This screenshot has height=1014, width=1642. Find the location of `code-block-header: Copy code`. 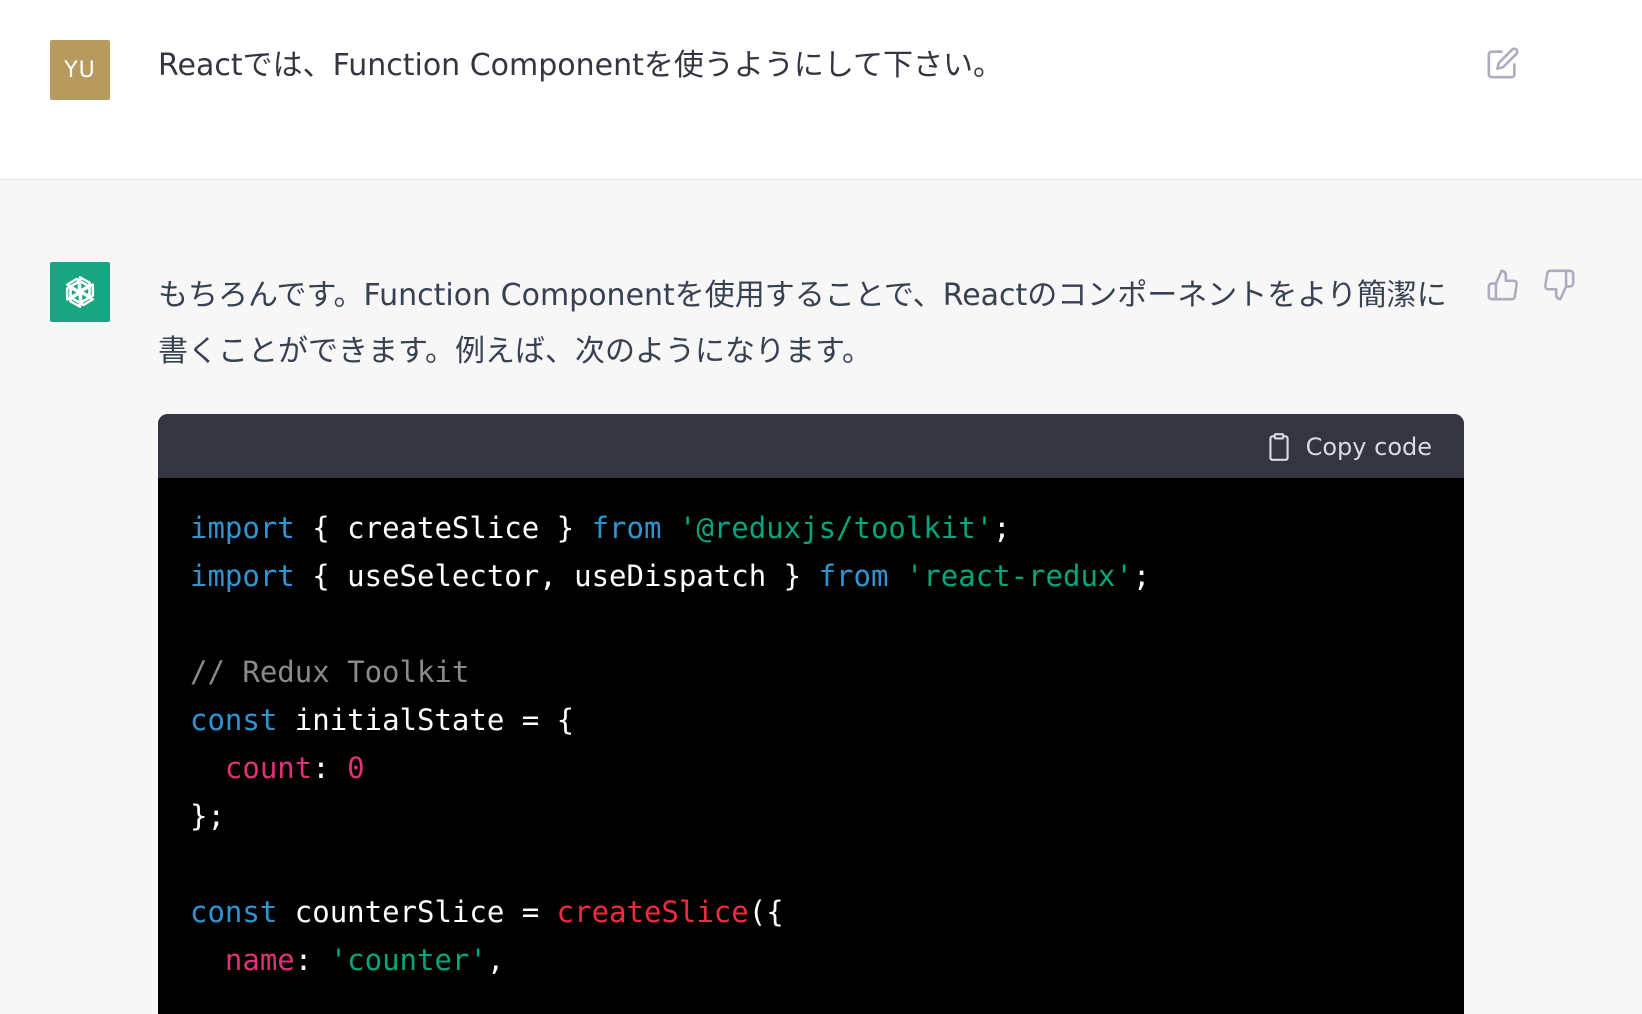

code-block-header: Copy code is located at coordinates (811, 446).